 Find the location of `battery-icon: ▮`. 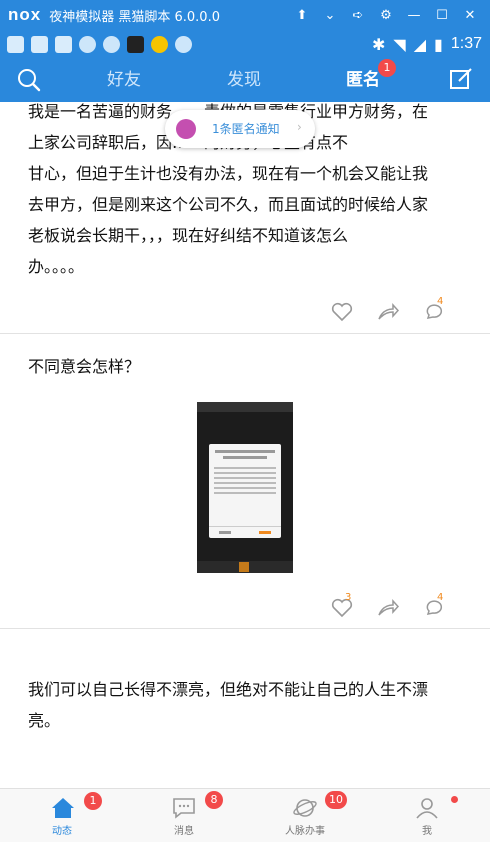

battery-icon: ▮ is located at coordinates (438, 44).